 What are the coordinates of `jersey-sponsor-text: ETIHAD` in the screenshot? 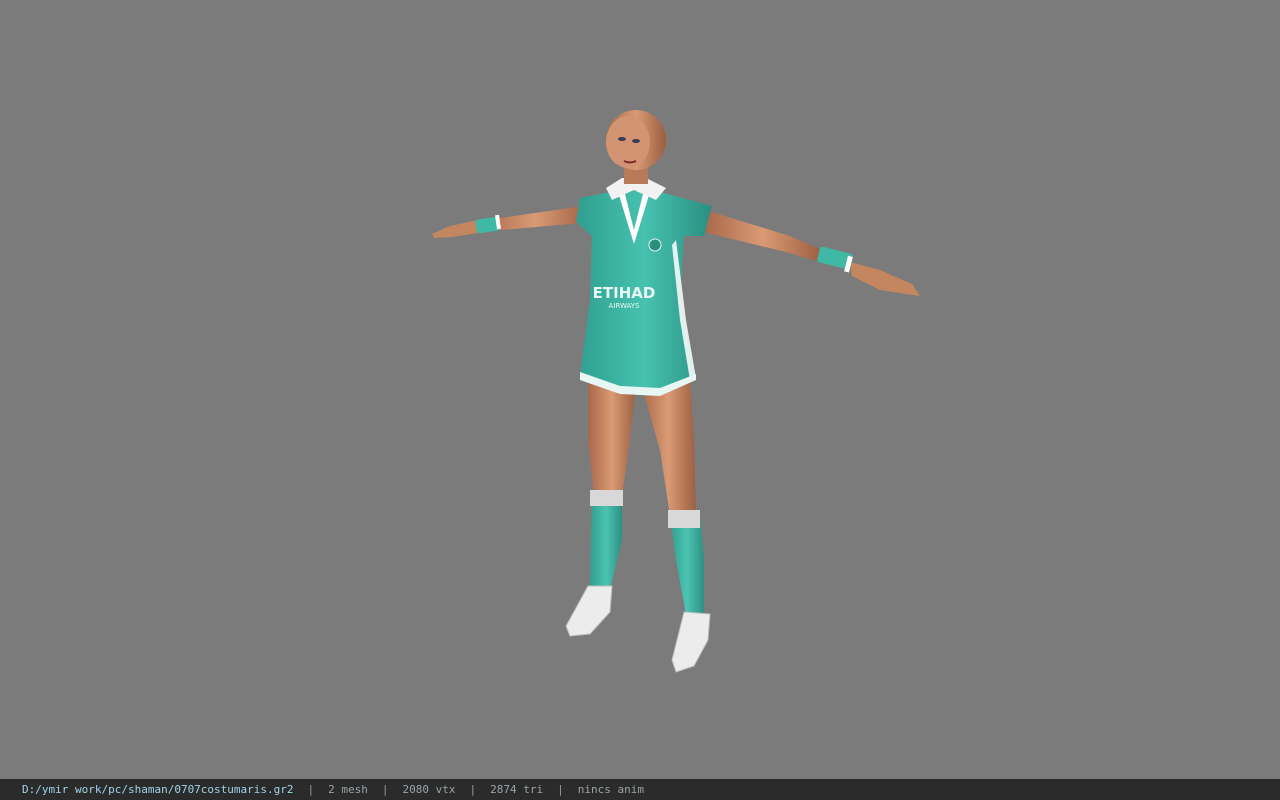 It's located at (624, 293).